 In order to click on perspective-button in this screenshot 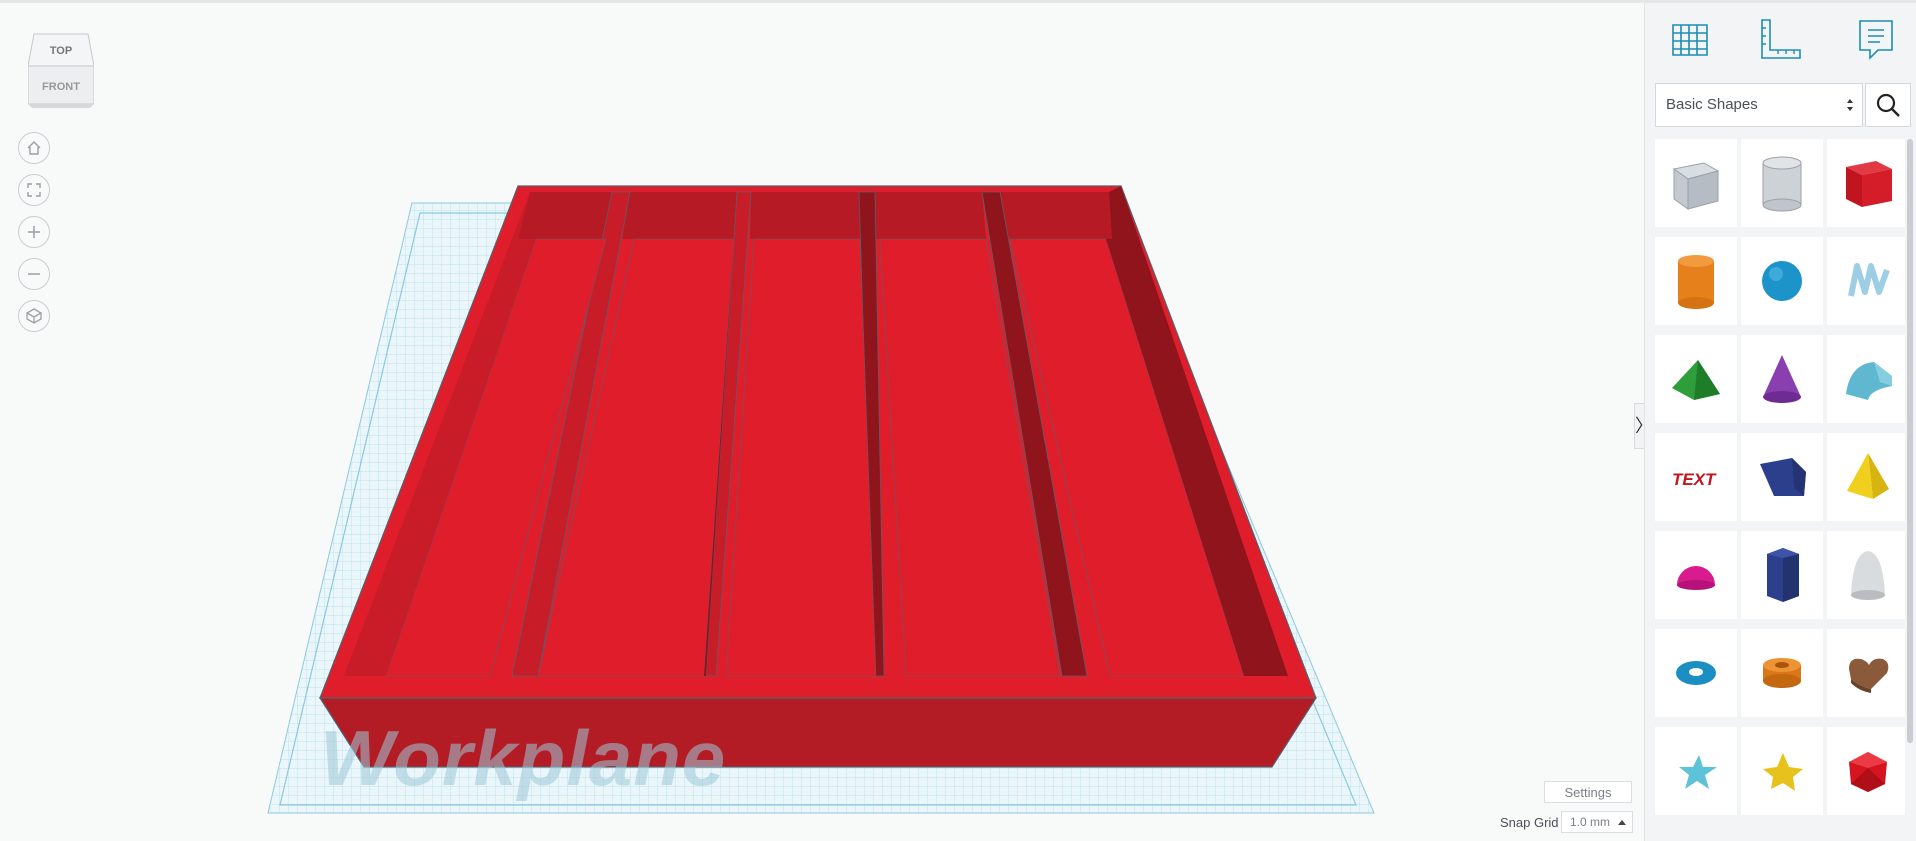, I will do `click(34, 316)`.